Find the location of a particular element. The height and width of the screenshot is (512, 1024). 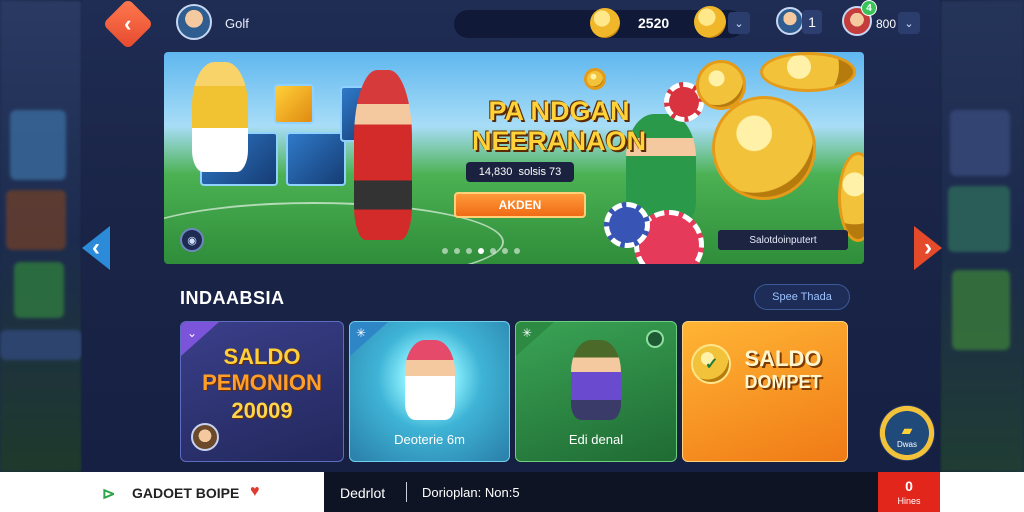

profile-dropdown-button: ⌄ is located at coordinates (909, 23).